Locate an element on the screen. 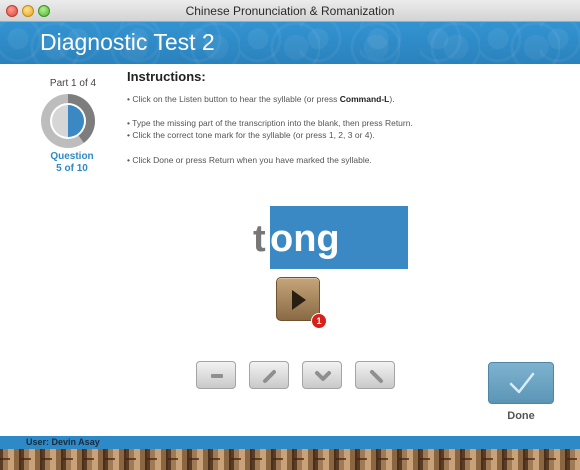 Image resolution: width=580 pixels, height=470 pixels. status-bar: User: Devin Asay is located at coordinates (290, 442).